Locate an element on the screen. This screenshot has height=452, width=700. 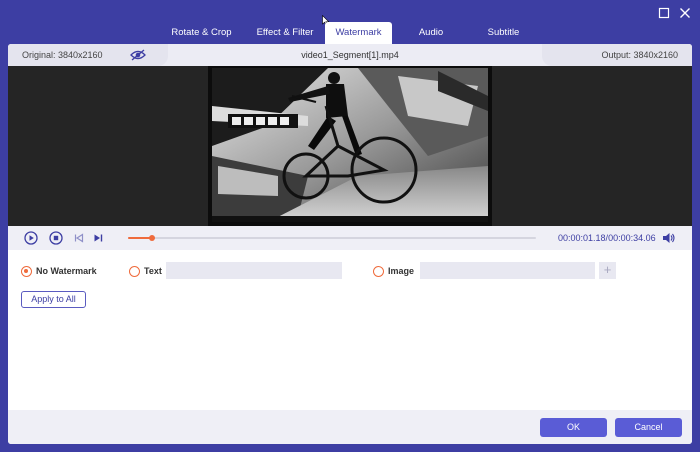
no-watermark-option: No Watermark is located at coordinates (59, 271).